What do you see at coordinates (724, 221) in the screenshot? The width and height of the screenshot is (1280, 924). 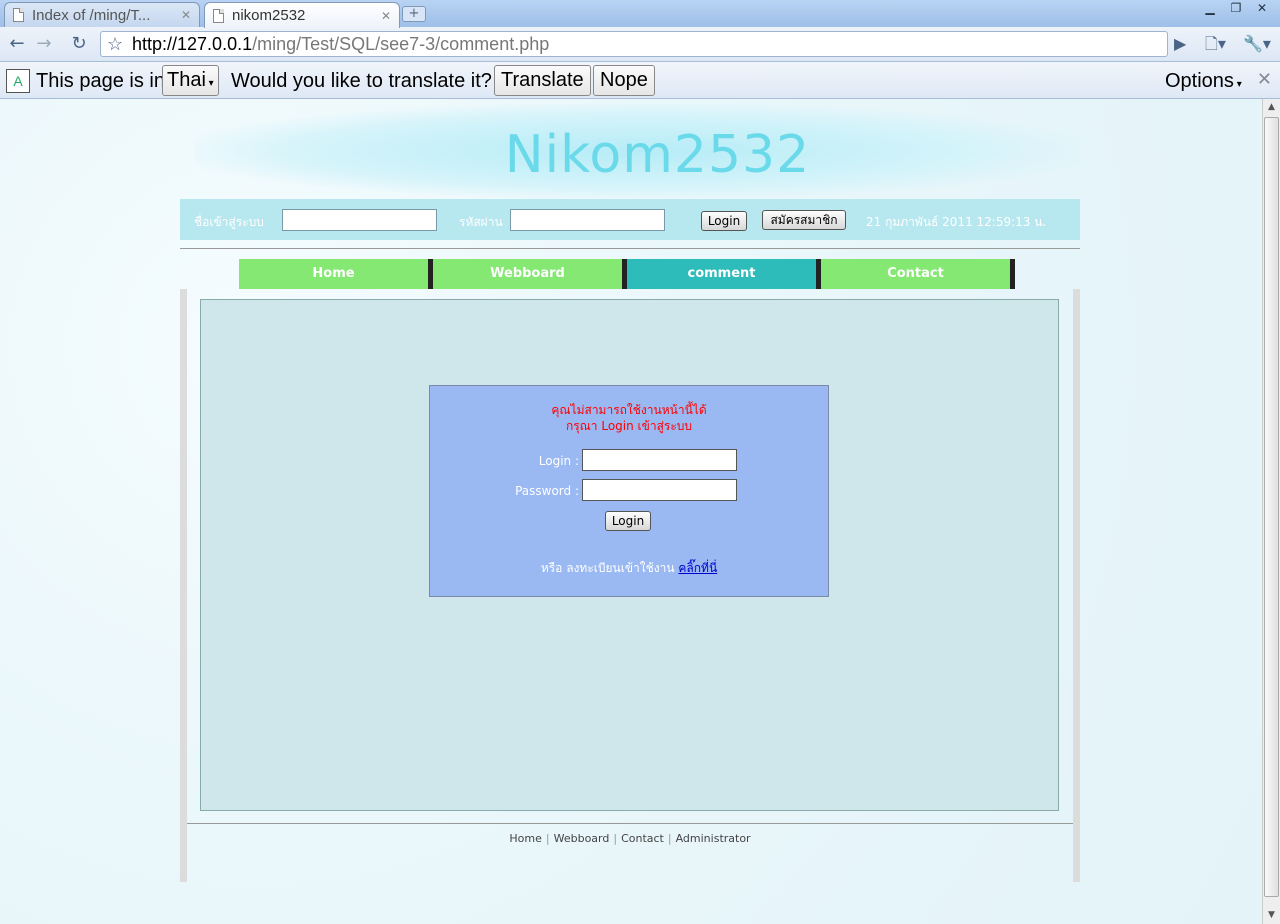 I see `top-login-button: Login` at bounding box center [724, 221].